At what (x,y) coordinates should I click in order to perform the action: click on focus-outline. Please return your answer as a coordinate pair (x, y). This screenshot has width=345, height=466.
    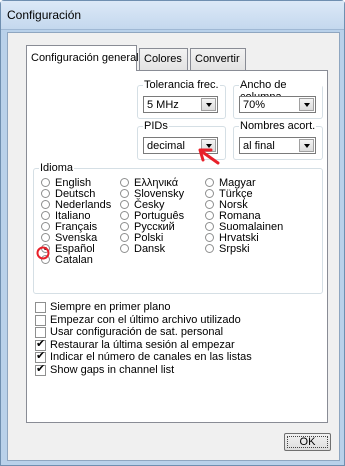
    Looking at the image, I should click on (307, 442).